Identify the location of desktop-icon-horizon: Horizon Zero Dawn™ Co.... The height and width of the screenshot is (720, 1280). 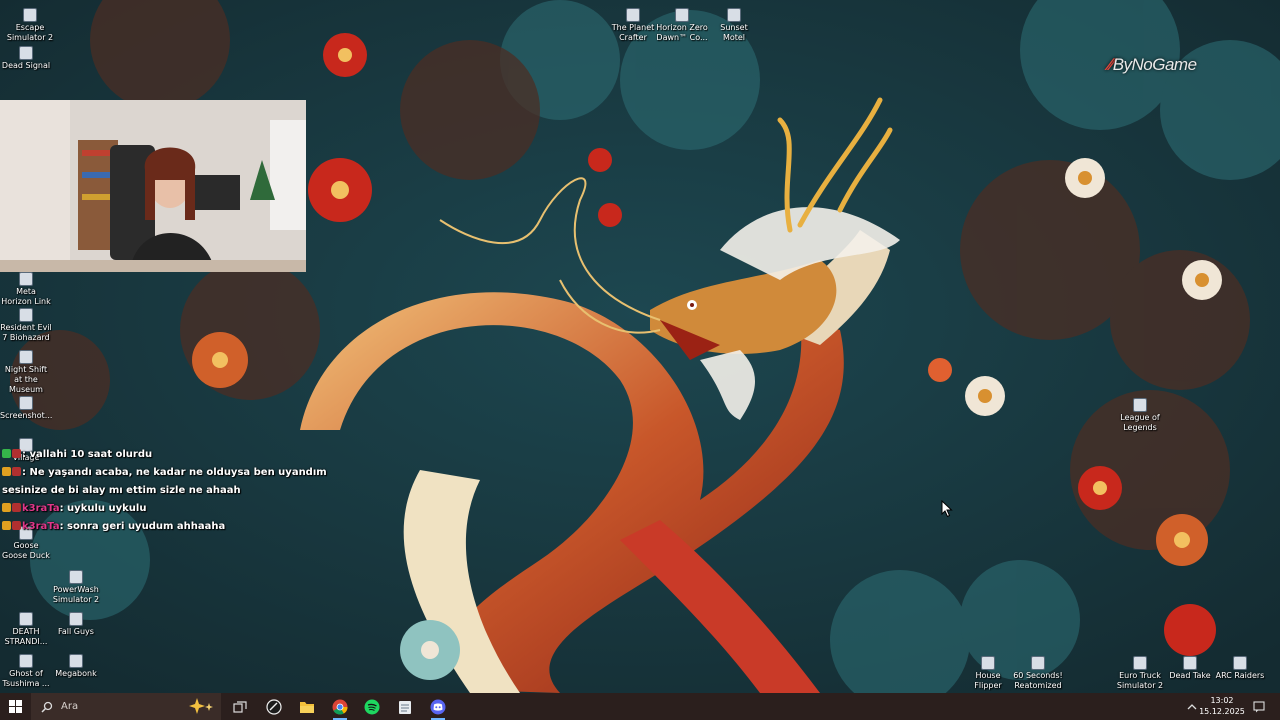
(682, 25).